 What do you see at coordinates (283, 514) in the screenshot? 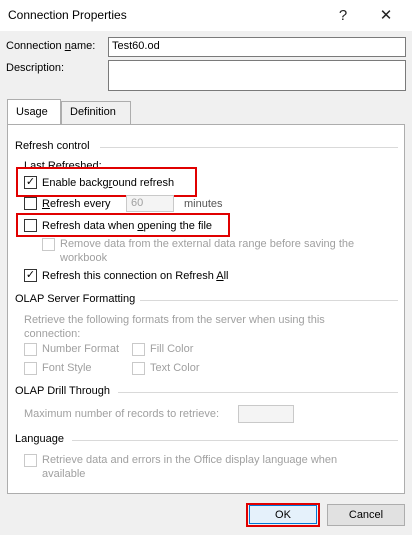
I see `ok-button: OK` at bounding box center [283, 514].